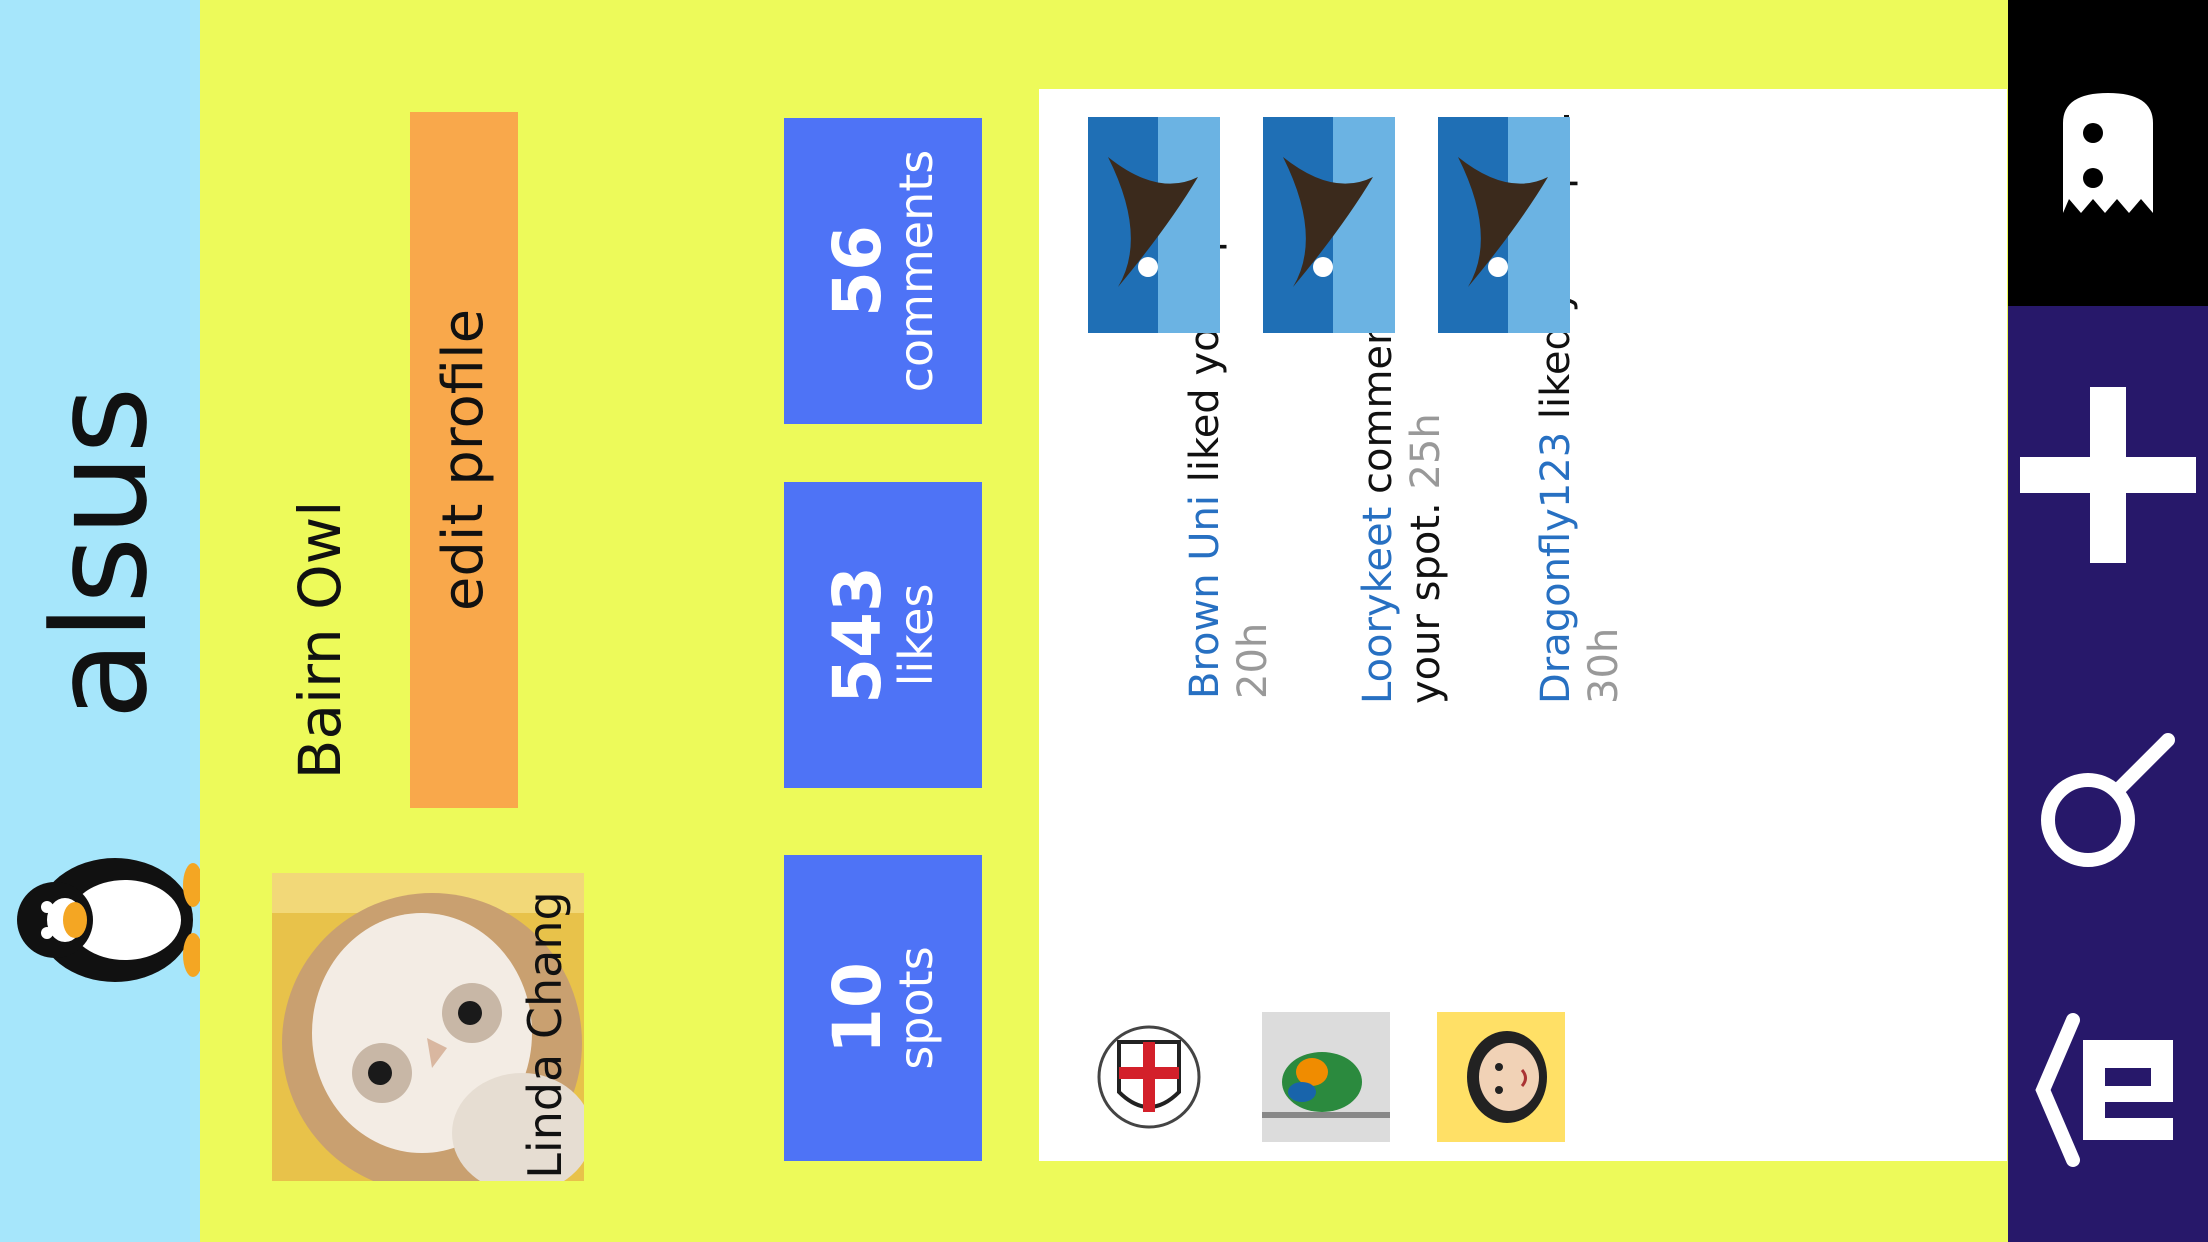 The width and height of the screenshot is (2208, 1242). Describe the element at coordinates (1326, 1077) in the screenshot. I see `lorikeet-avatar` at that location.